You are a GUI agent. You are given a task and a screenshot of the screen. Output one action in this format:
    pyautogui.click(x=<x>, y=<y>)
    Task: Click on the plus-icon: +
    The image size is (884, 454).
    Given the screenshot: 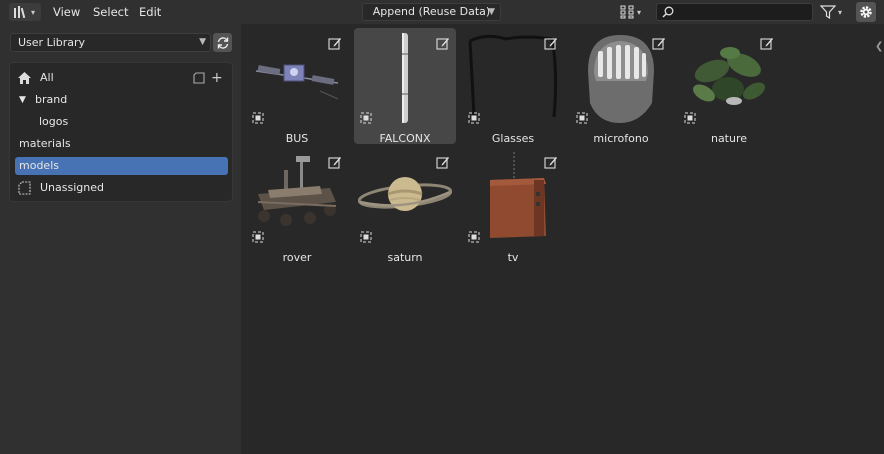 What is the action you would take?
    pyautogui.click(x=217, y=78)
    